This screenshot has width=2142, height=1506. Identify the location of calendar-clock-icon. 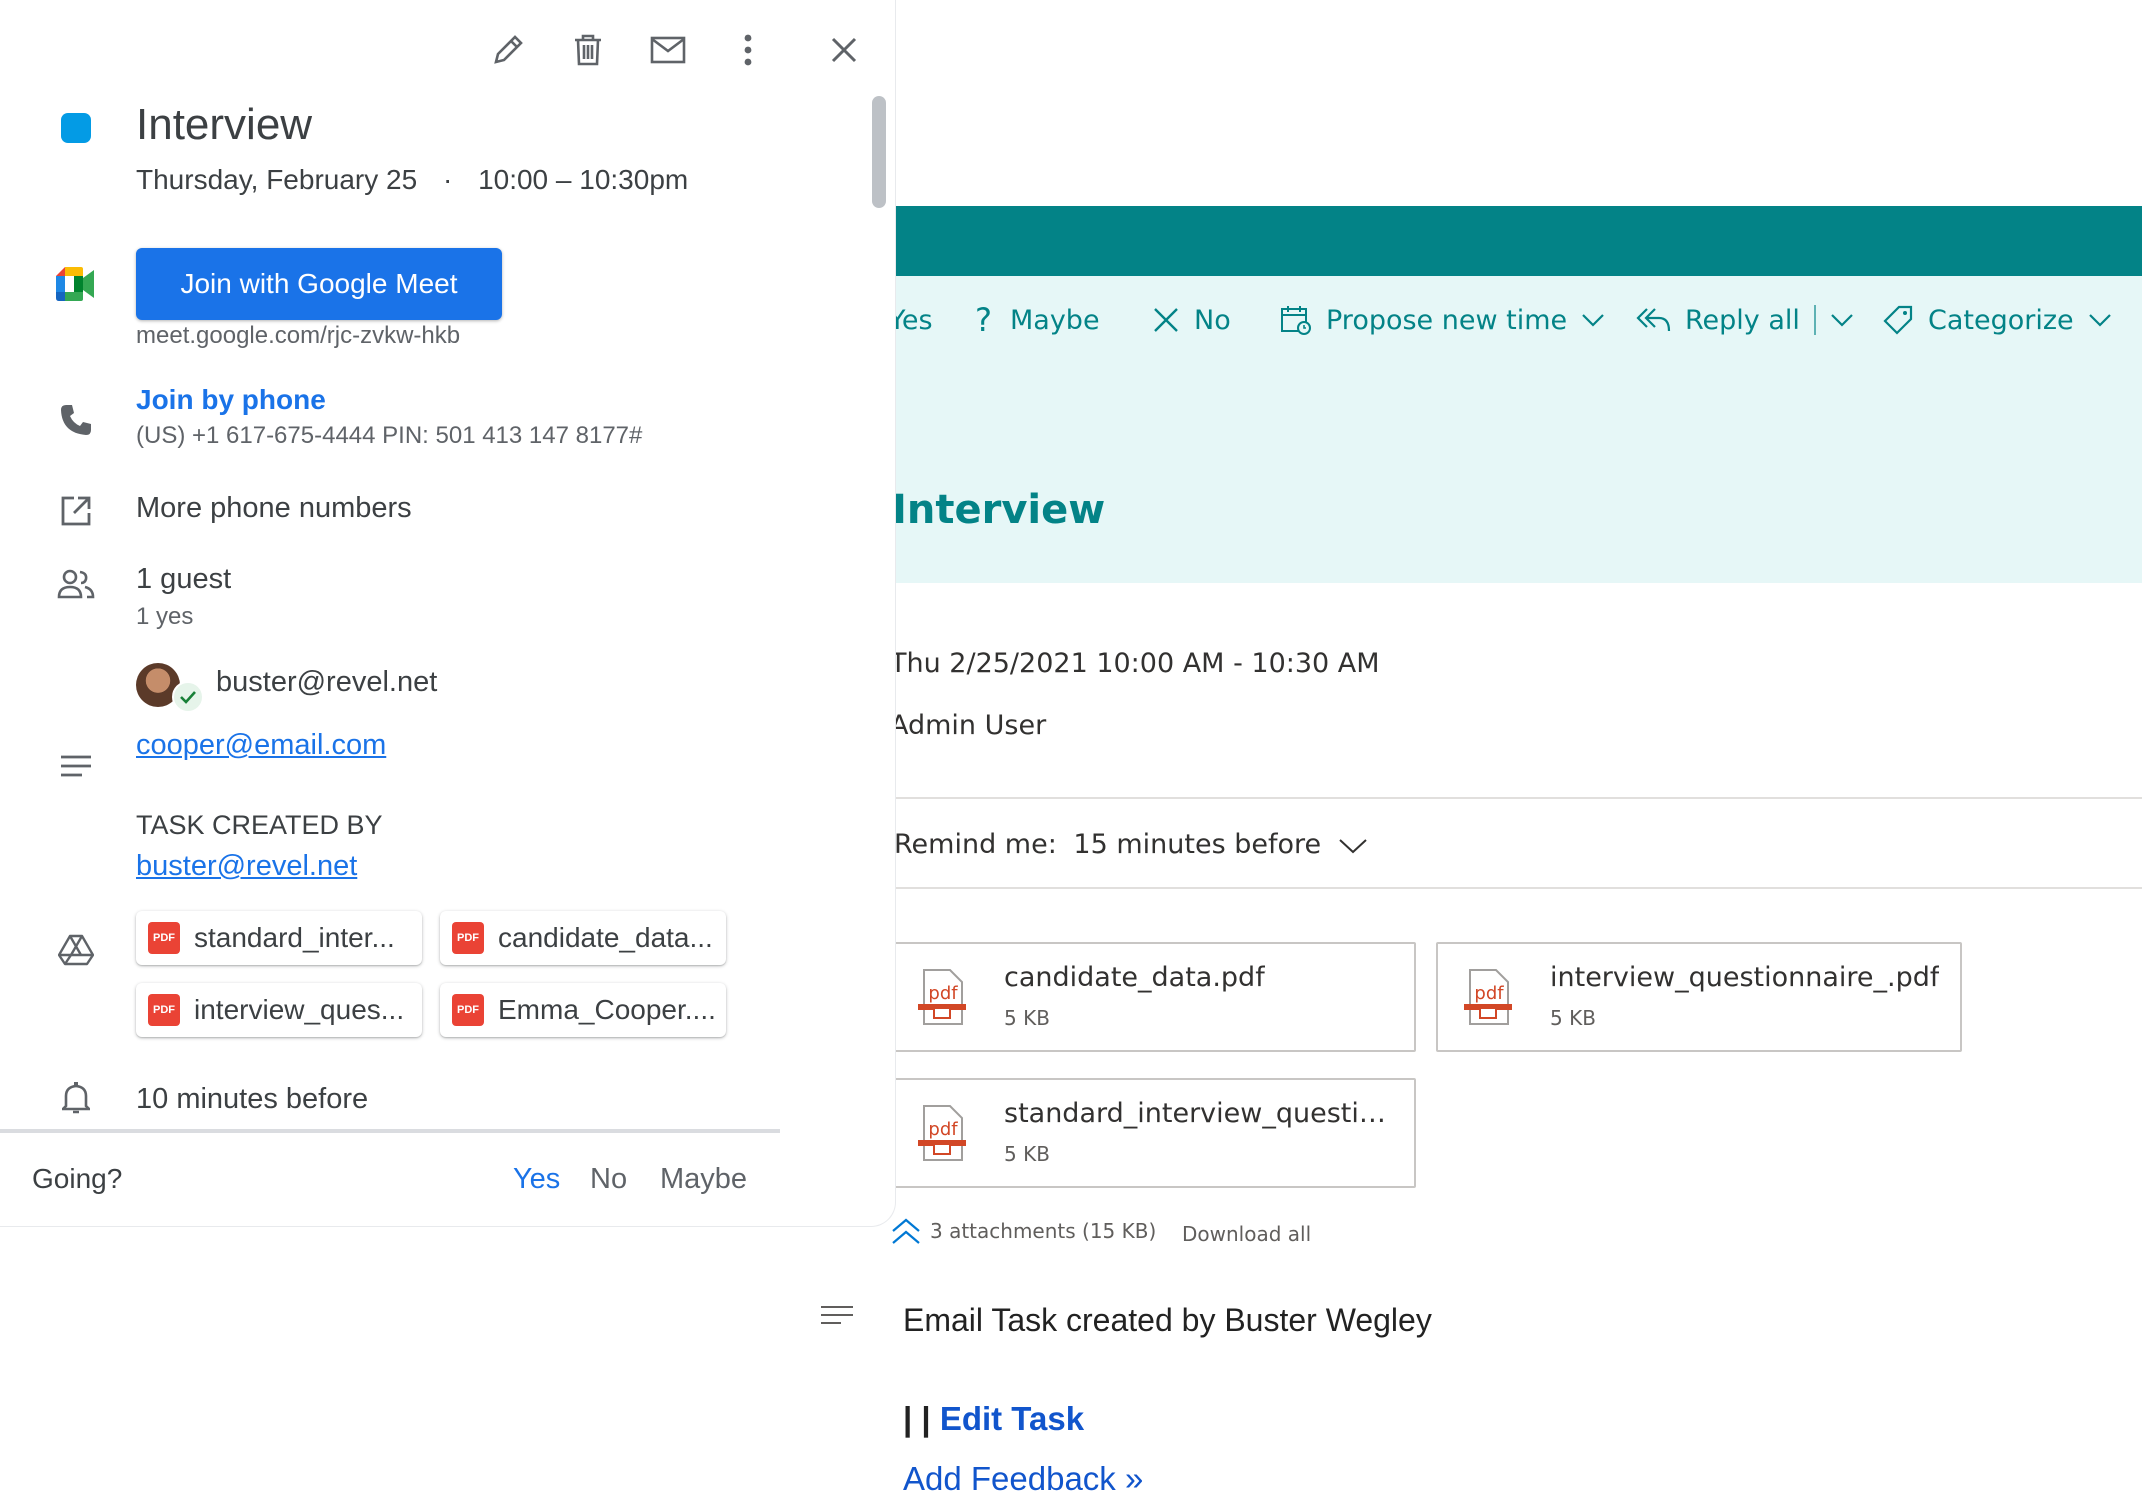
(1296, 320).